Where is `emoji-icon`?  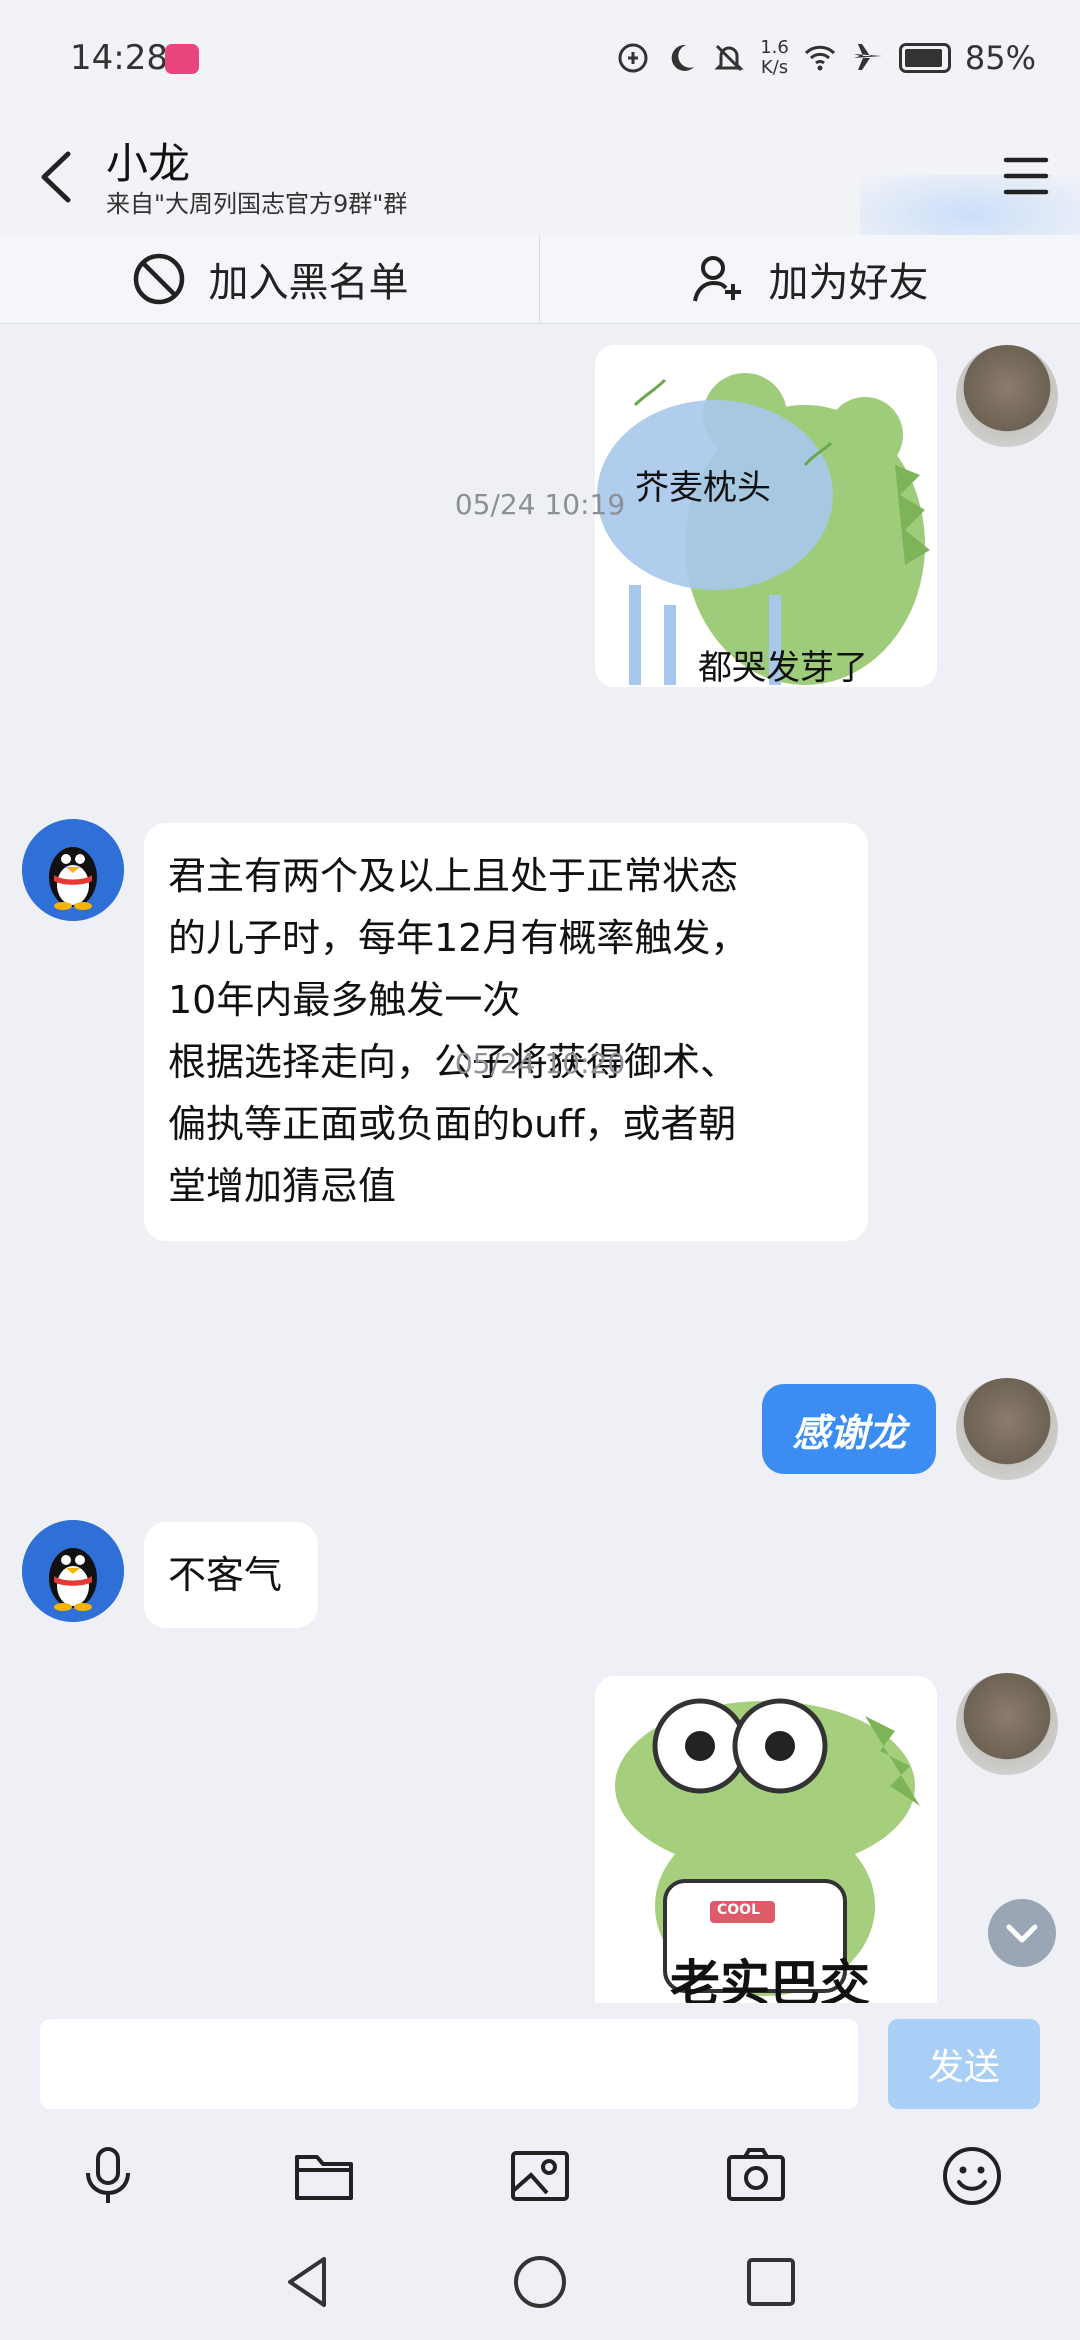 emoji-icon is located at coordinates (972, 2176).